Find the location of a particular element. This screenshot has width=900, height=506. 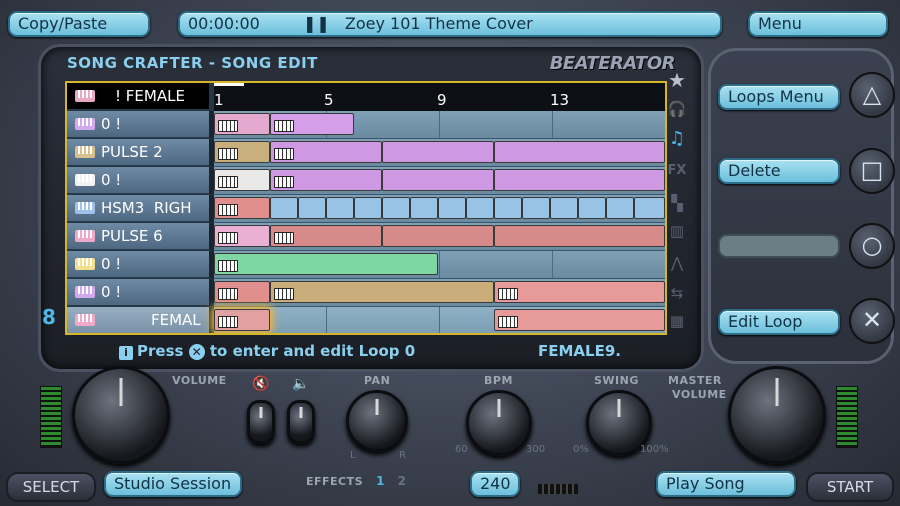

loop-block-selected is located at coordinates (242, 320).